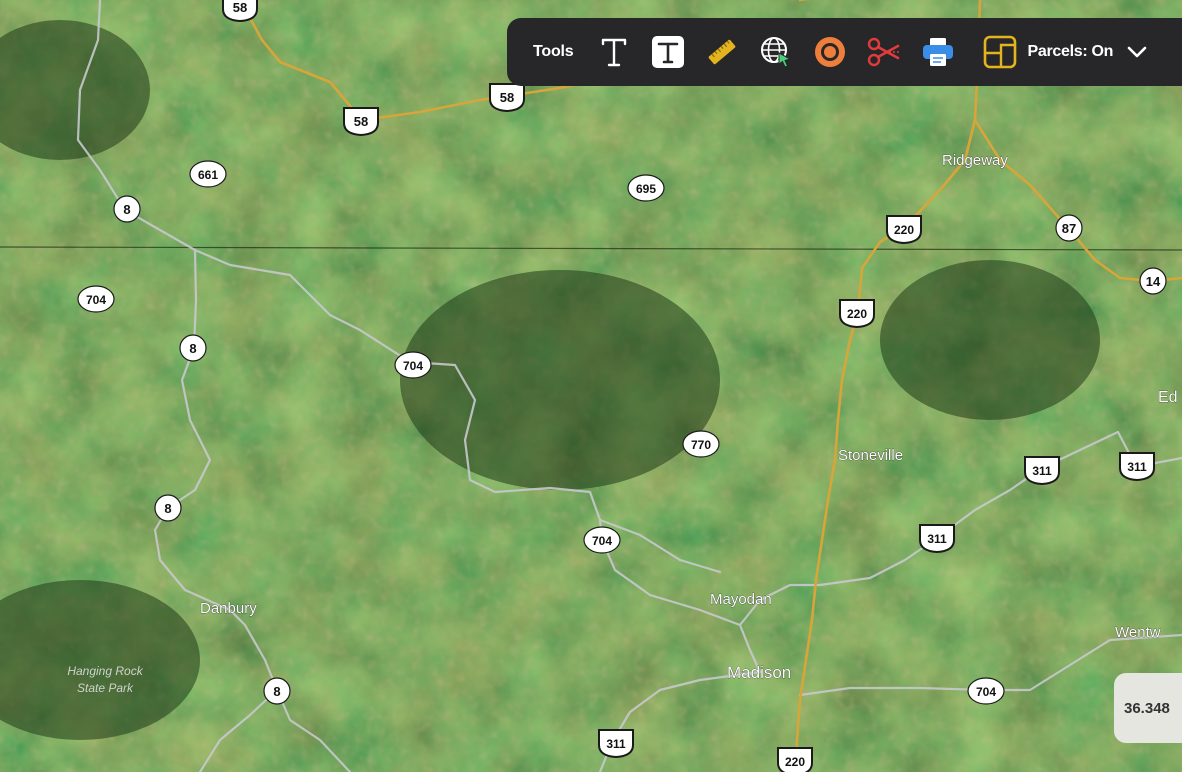 This screenshot has height=772, width=1182. What do you see at coordinates (1070, 51) in the screenshot?
I see `parcels-label: Parcels: On` at bounding box center [1070, 51].